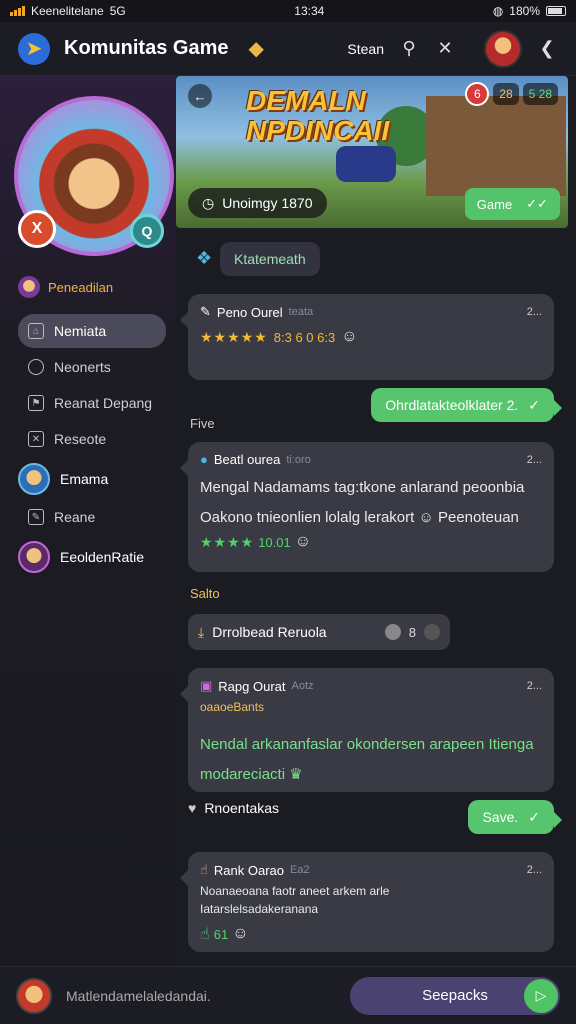  I want to click on stream-link: Stean, so click(365, 49).